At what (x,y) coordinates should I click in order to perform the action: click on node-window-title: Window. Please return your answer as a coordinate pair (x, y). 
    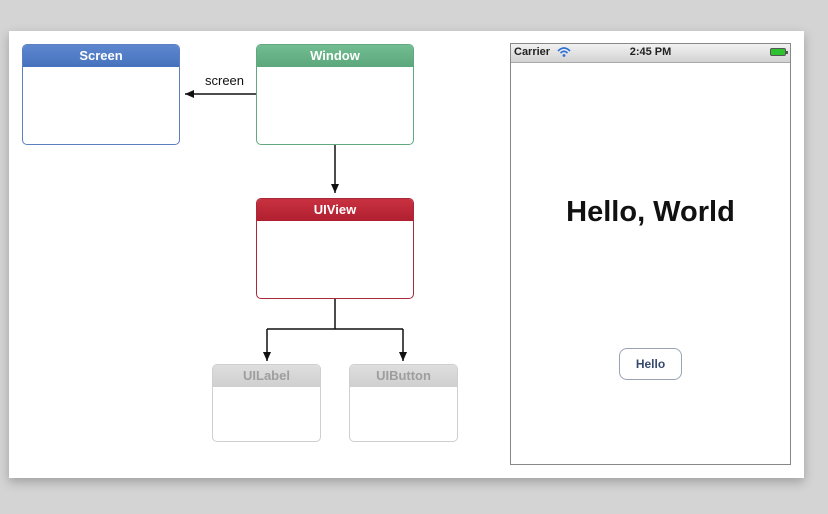
    Looking at the image, I should click on (335, 56).